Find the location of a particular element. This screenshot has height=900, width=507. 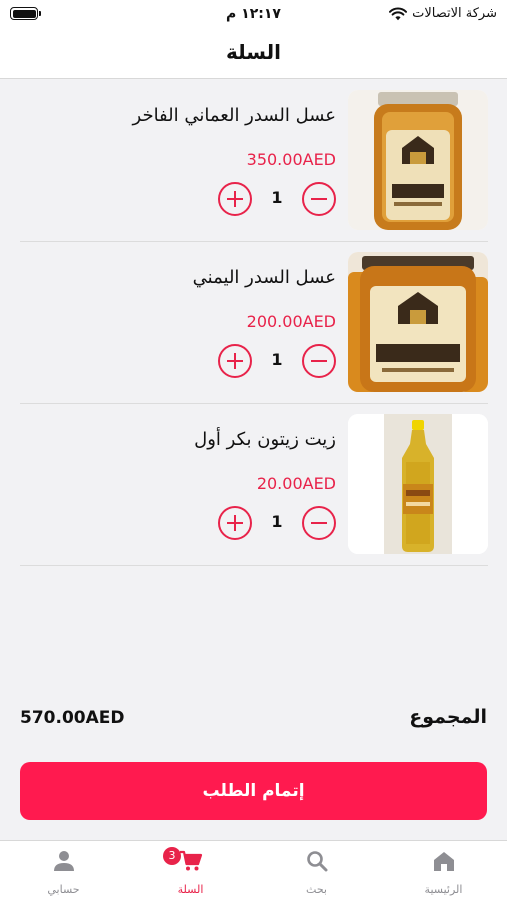

checkout-button: إتمام الطلب is located at coordinates (253, 791).